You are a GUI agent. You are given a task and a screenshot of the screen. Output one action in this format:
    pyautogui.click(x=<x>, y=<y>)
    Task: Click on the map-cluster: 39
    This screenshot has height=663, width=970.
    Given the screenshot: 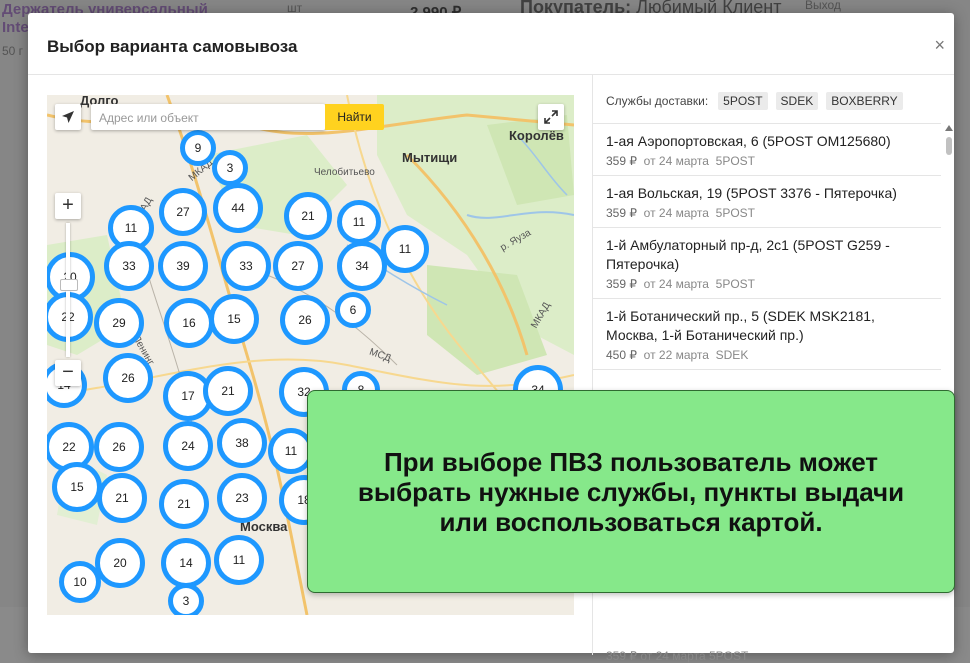 What is the action you would take?
    pyautogui.click(x=183, y=266)
    